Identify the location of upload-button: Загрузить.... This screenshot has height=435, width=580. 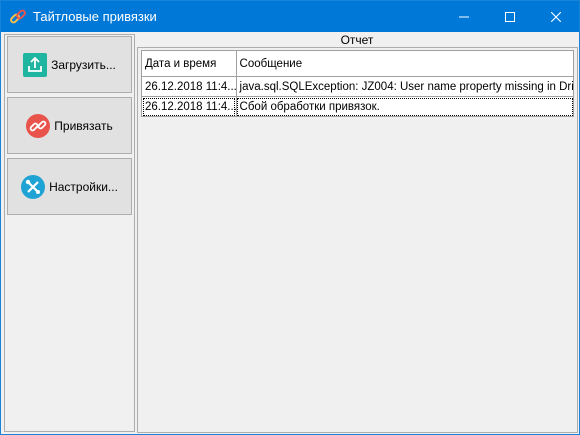
(69, 64).